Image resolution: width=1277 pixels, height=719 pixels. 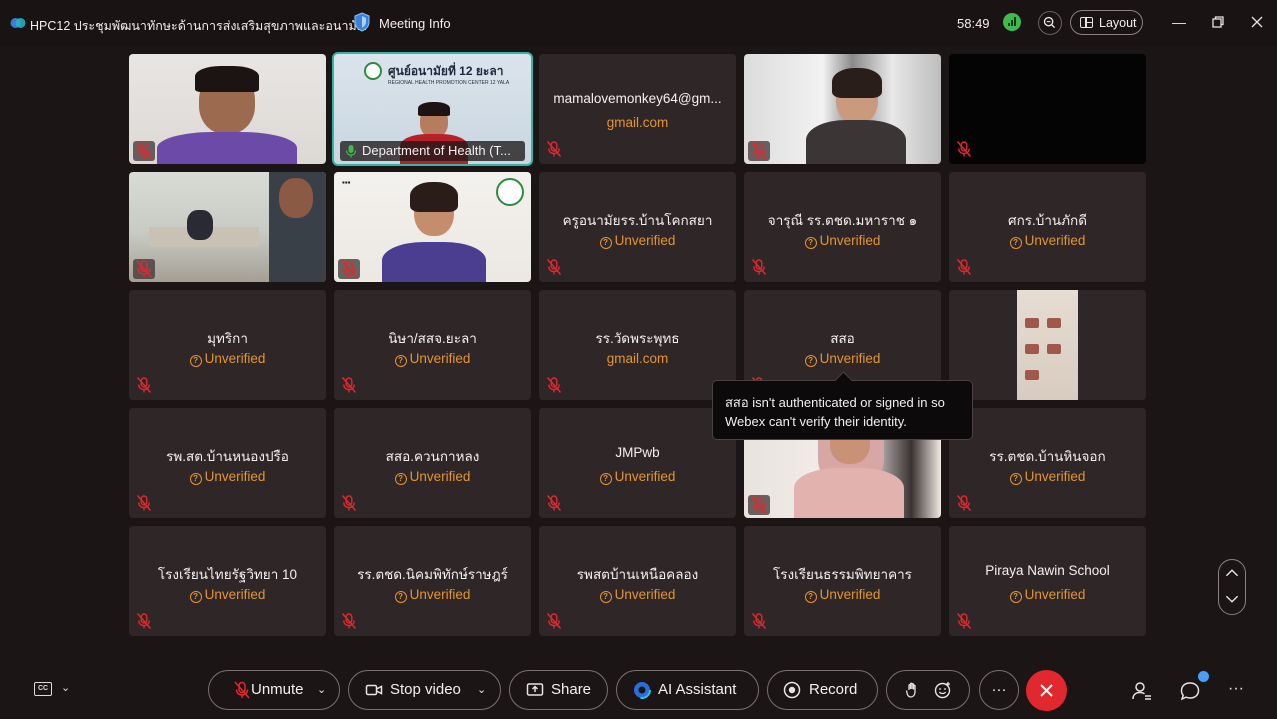 What do you see at coordinates (43, 689) in the screenshot?
I see `closed-captions-icon: CC` at bounding box center [43, 689].